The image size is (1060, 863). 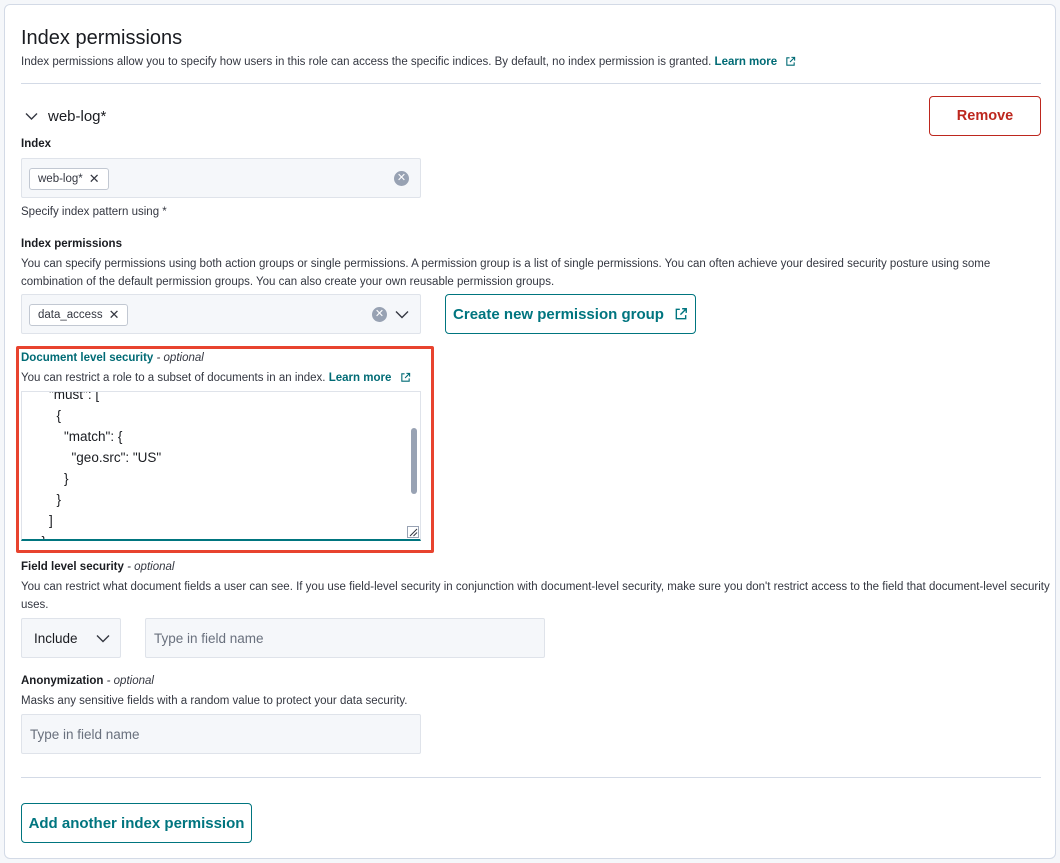 I want to click on permission-chip: data_access ✕, so click(x=79, y=315).